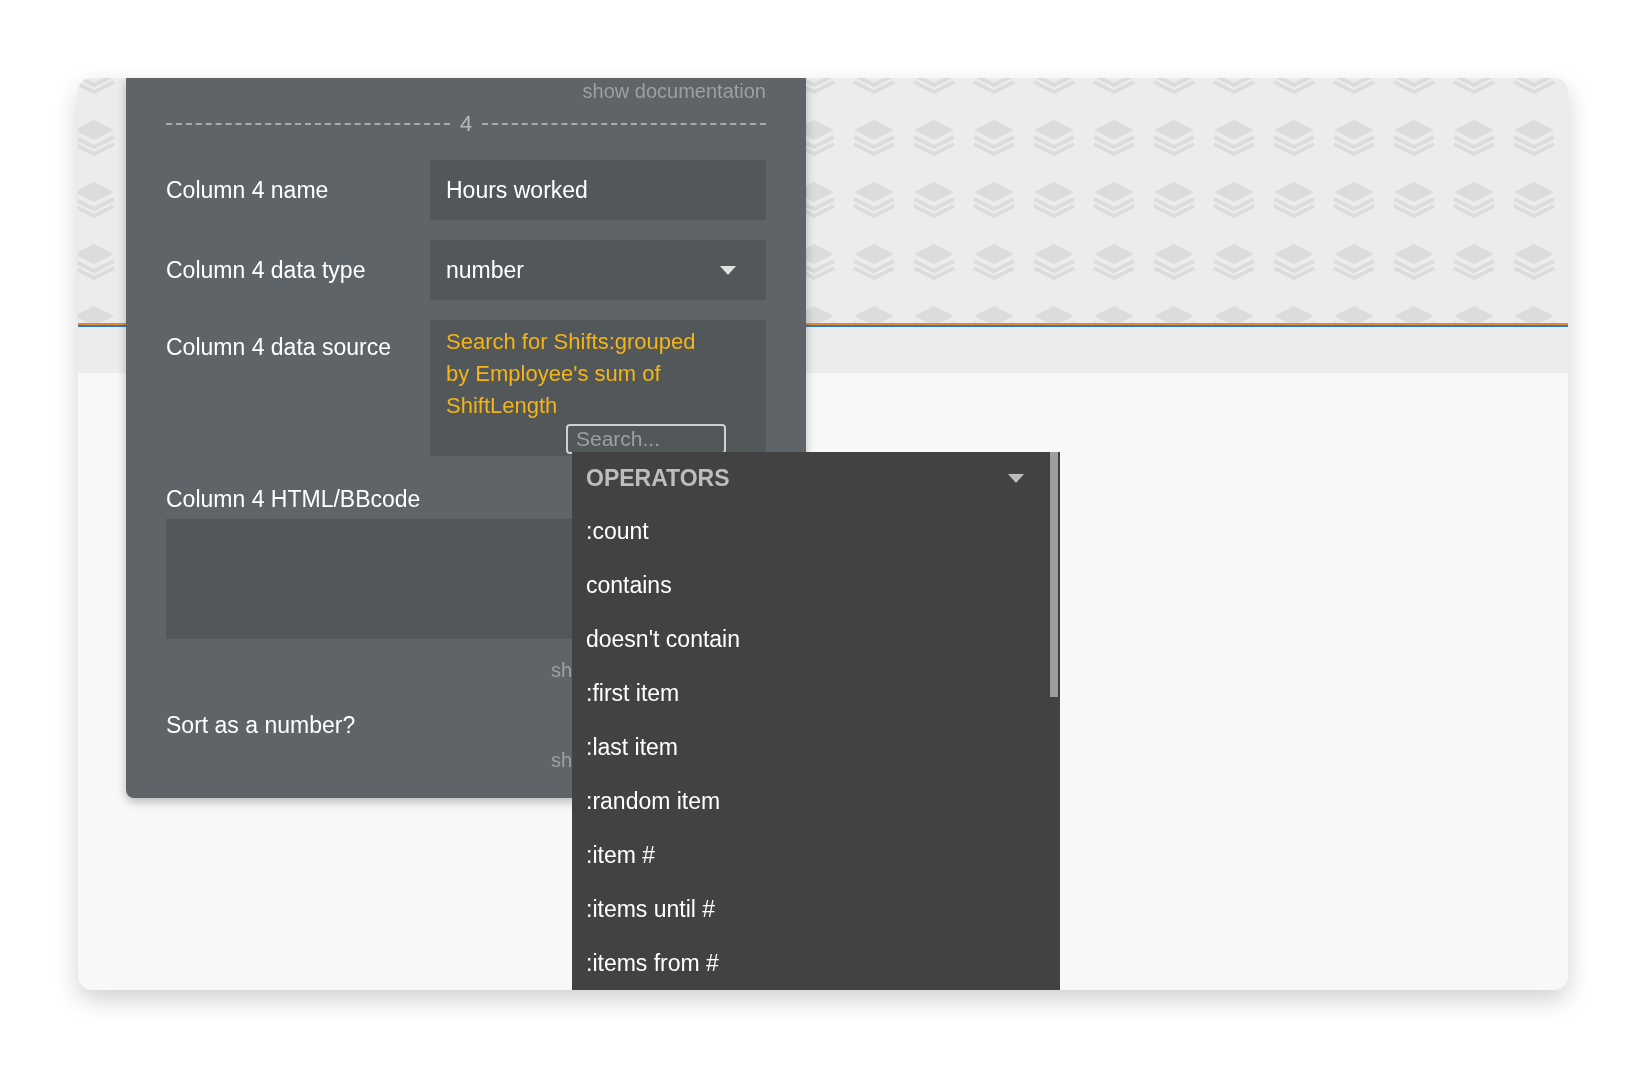  Describe the element at coordinates (816, 693) in the screenshot. I see `menu-item: :first item` at that location.